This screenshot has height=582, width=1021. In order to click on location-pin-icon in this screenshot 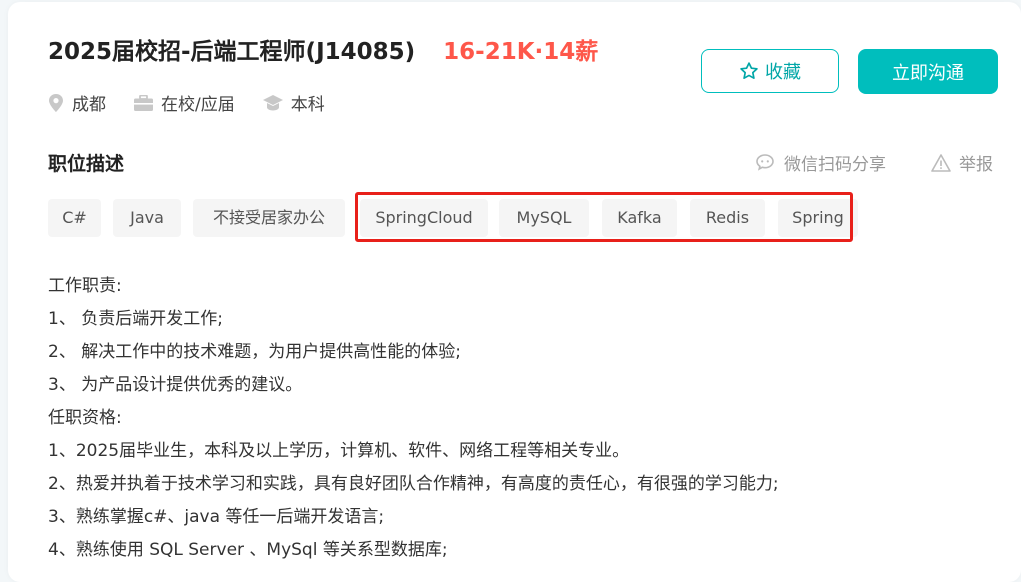, I will do `click(56, 102)`.